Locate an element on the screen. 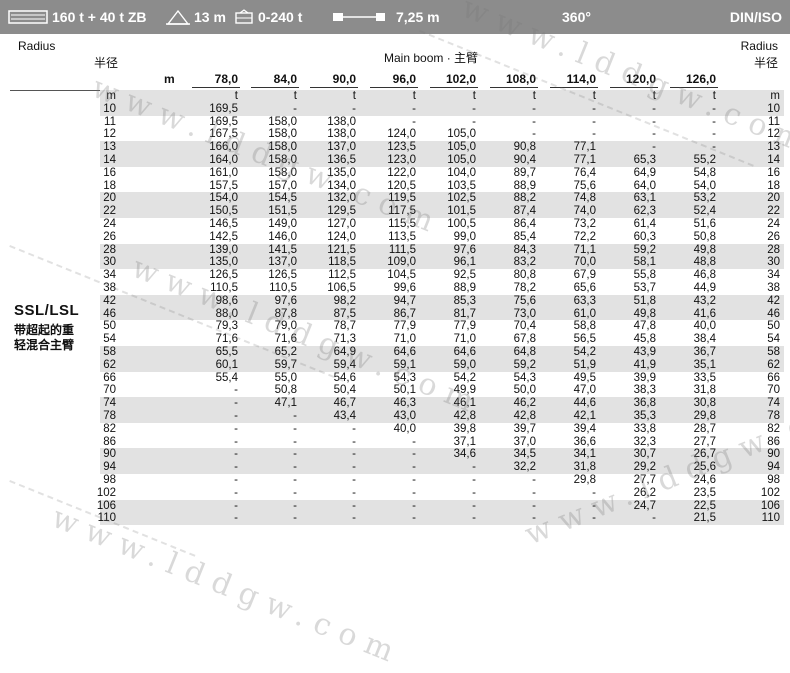  radius-cell-right: 66 is located at coordinates (773, 377).